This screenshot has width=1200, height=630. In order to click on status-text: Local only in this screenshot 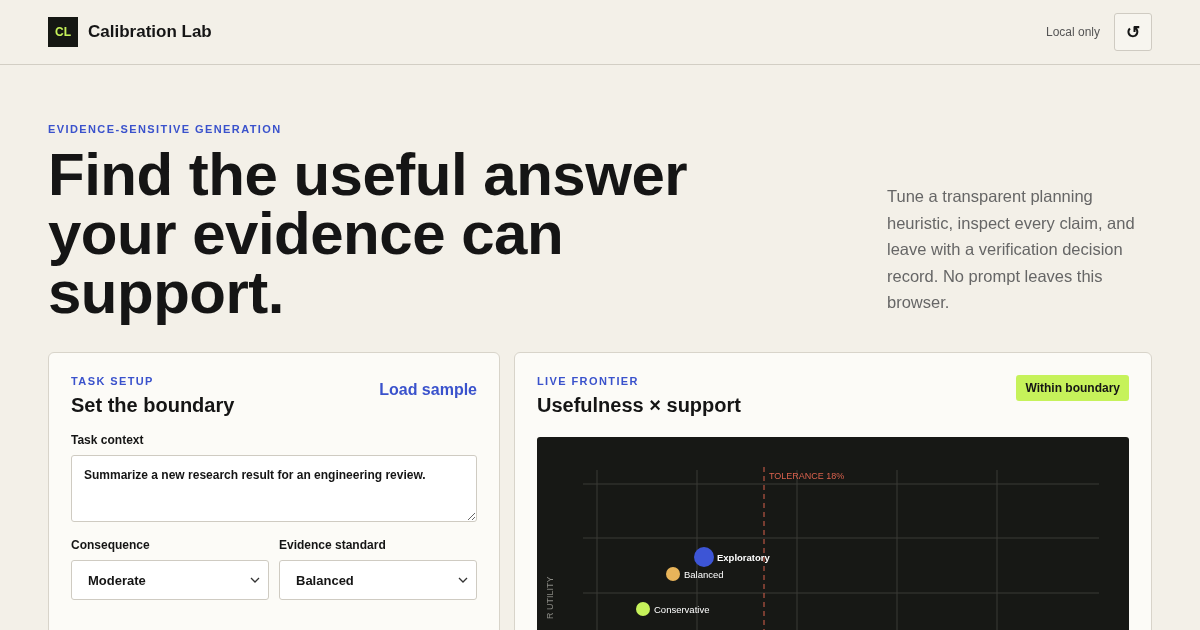, I will do `click(1072, 32)`.